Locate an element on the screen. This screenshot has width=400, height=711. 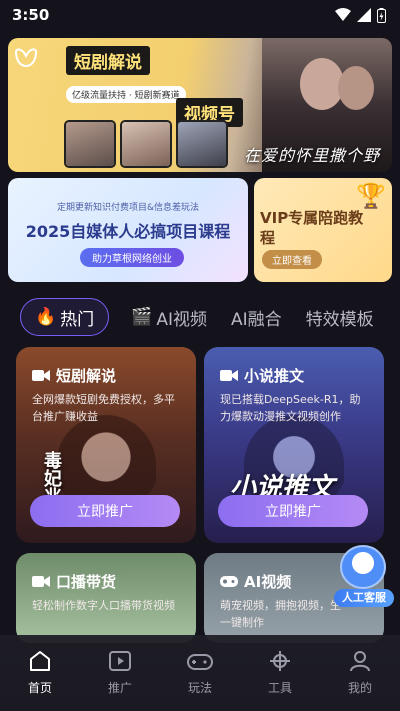
tab-effects-templates: 特效模板 is located at coordinates (340, 317).